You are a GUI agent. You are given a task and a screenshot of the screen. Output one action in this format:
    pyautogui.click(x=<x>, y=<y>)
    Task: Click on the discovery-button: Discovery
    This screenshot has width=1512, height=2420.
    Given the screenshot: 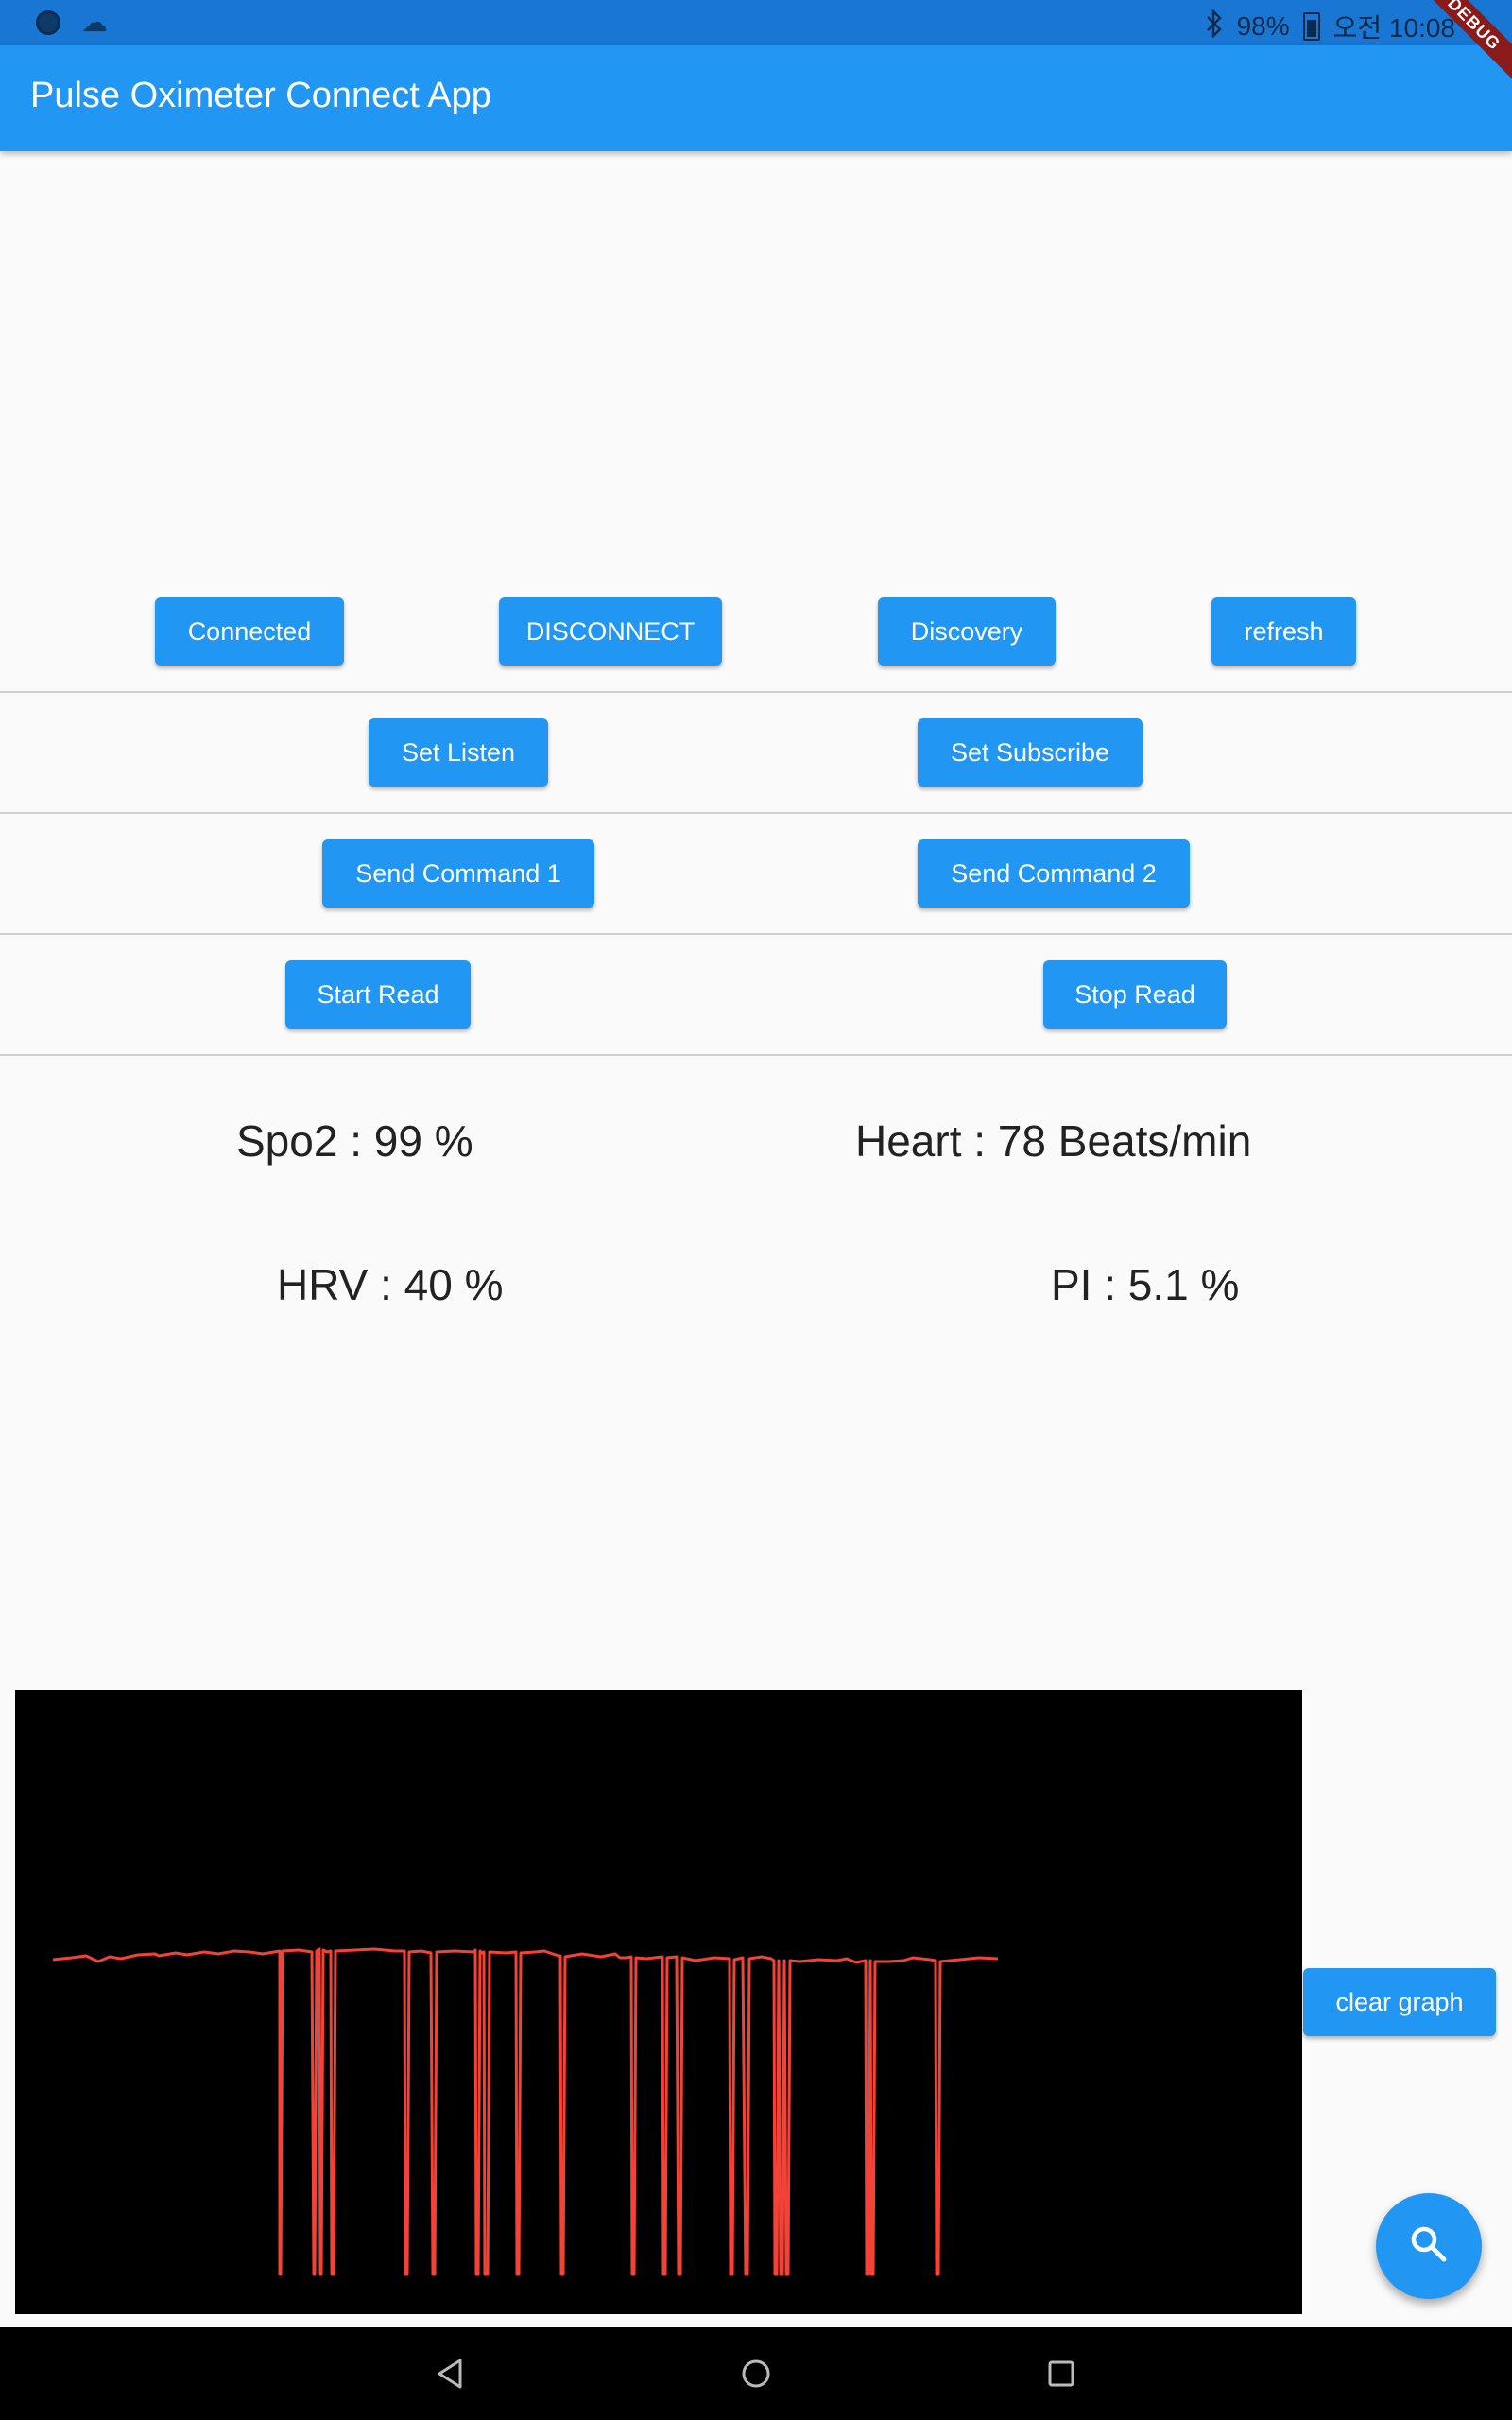 What is the action you would take?
    pyautogui.click(x=967, y=632)
    